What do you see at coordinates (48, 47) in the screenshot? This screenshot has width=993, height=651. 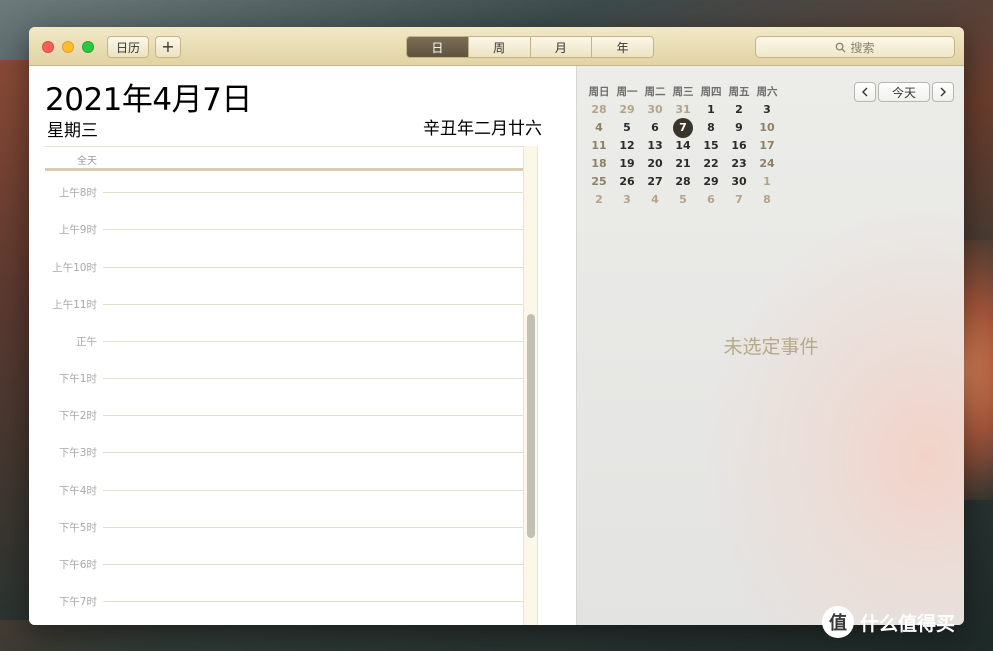 I see `close-window-button` at bounding box center [48, 47].